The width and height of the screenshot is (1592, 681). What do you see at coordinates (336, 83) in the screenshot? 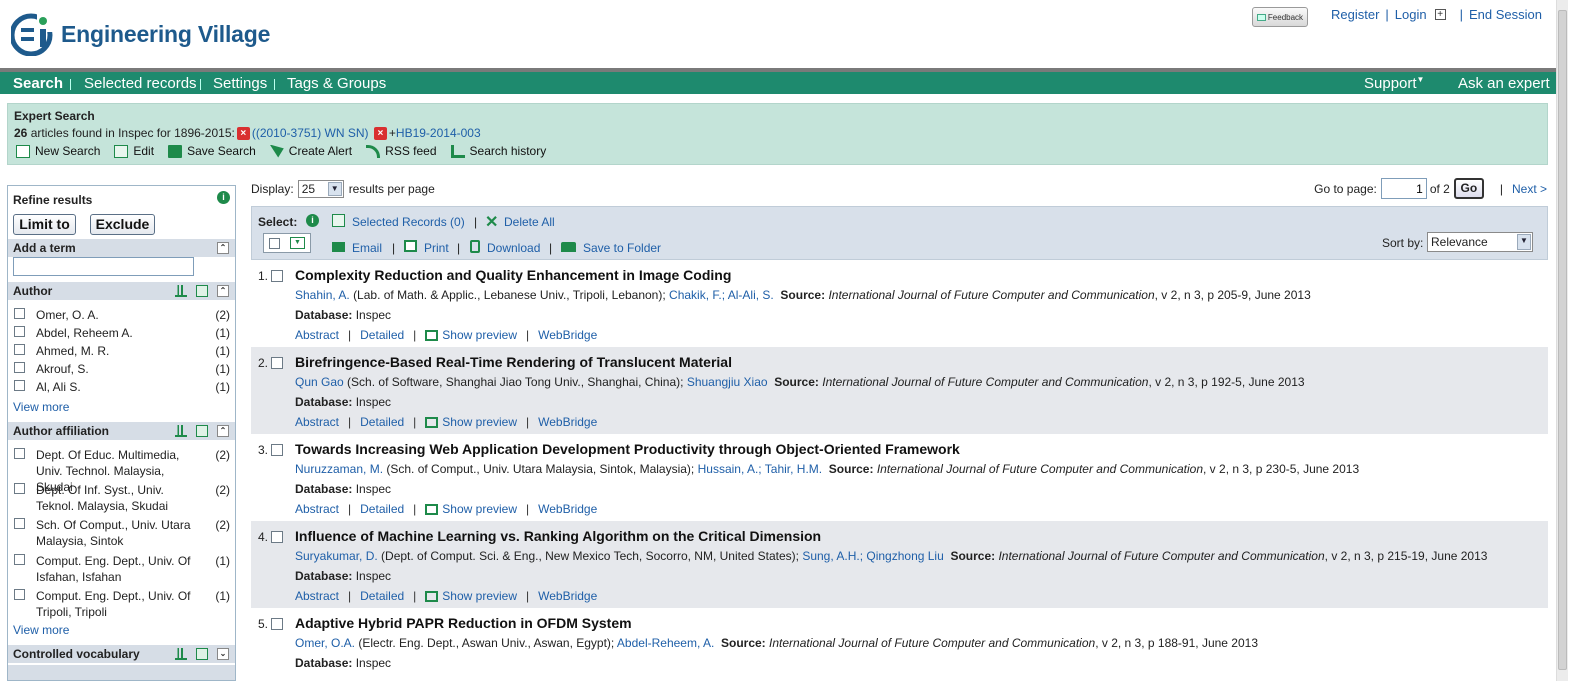
I see `nav-tags-groups: Tags & Groups` at bounding box center [336, 83].